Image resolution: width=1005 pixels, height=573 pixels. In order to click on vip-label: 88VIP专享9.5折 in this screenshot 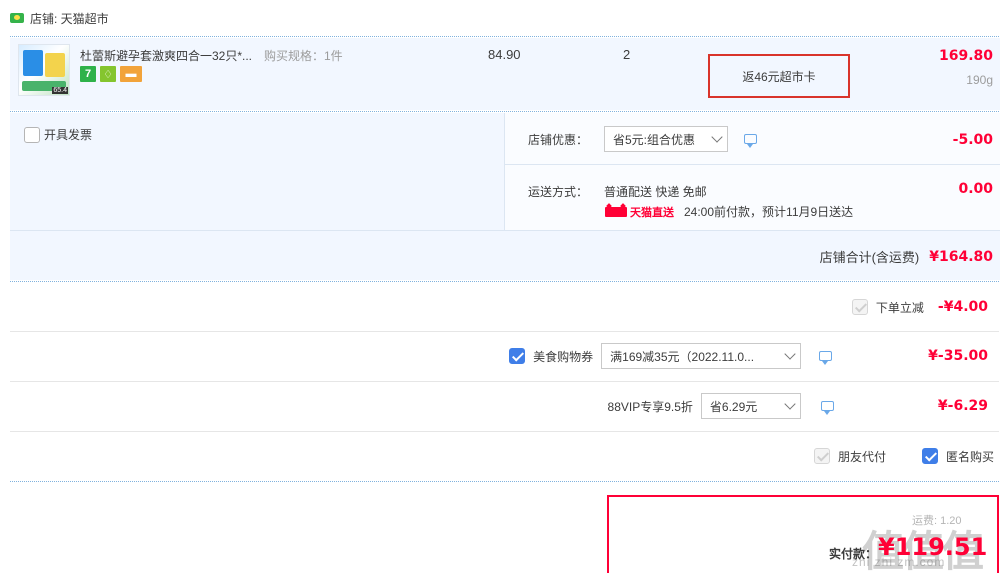, I will do `click(650, 406)`.